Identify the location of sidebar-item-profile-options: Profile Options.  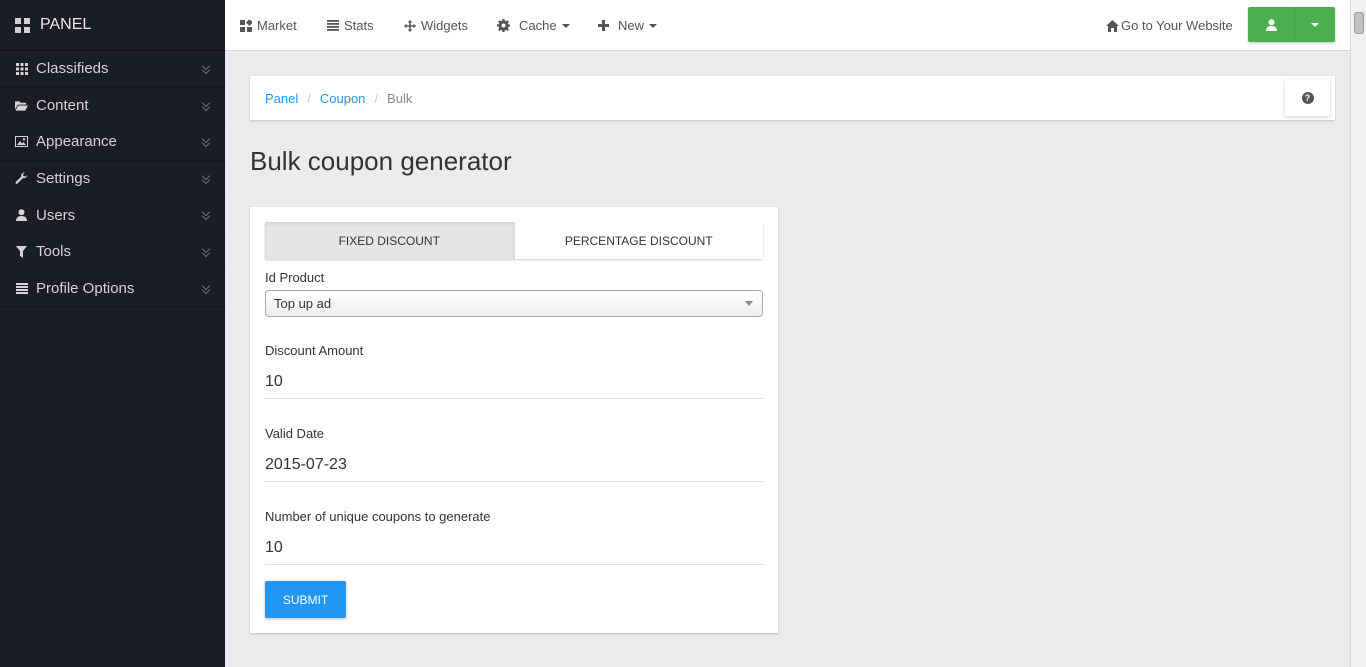
(112, 289).